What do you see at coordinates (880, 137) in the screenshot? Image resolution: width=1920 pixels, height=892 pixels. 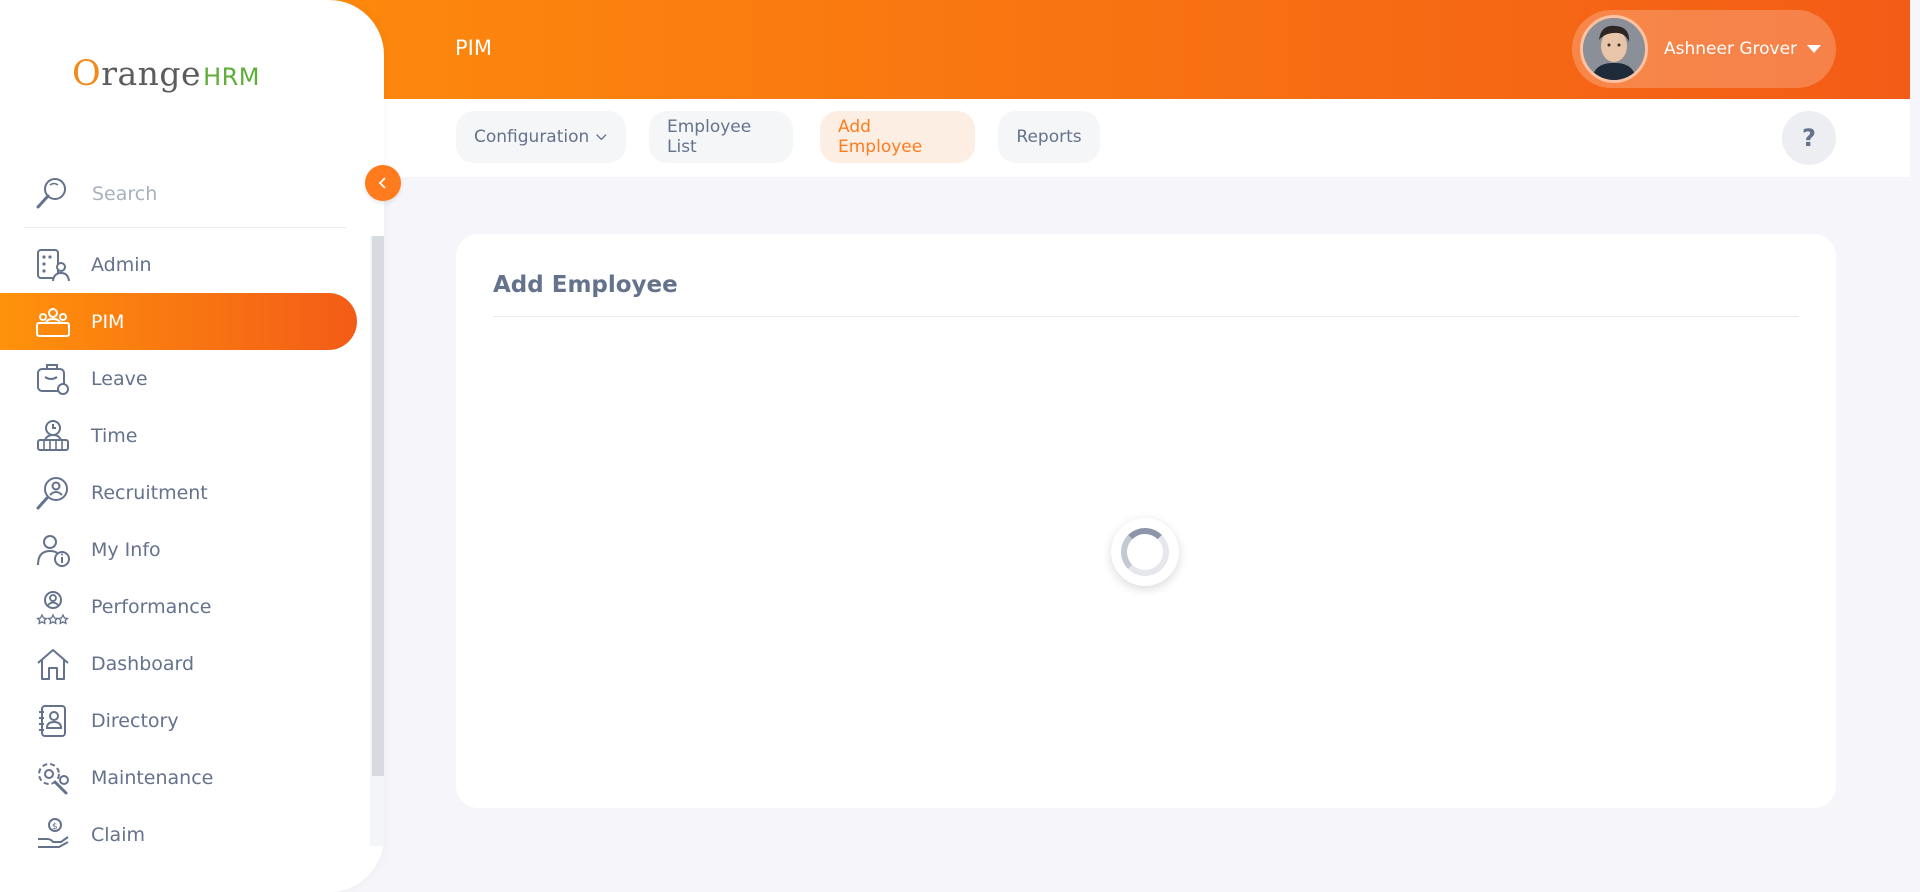 I see `tab-add-employee-label: Add Employee` at bounding box center [880, 137].